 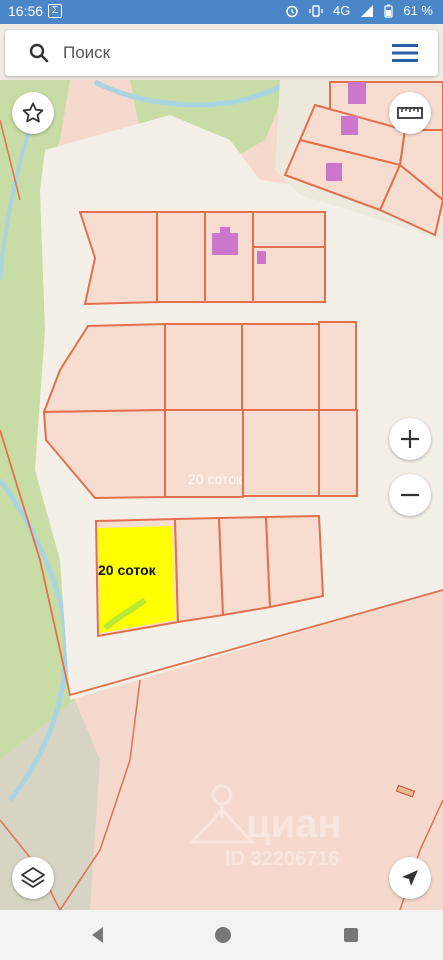 I want to click on menu-icon, so click(x=405, y=53).